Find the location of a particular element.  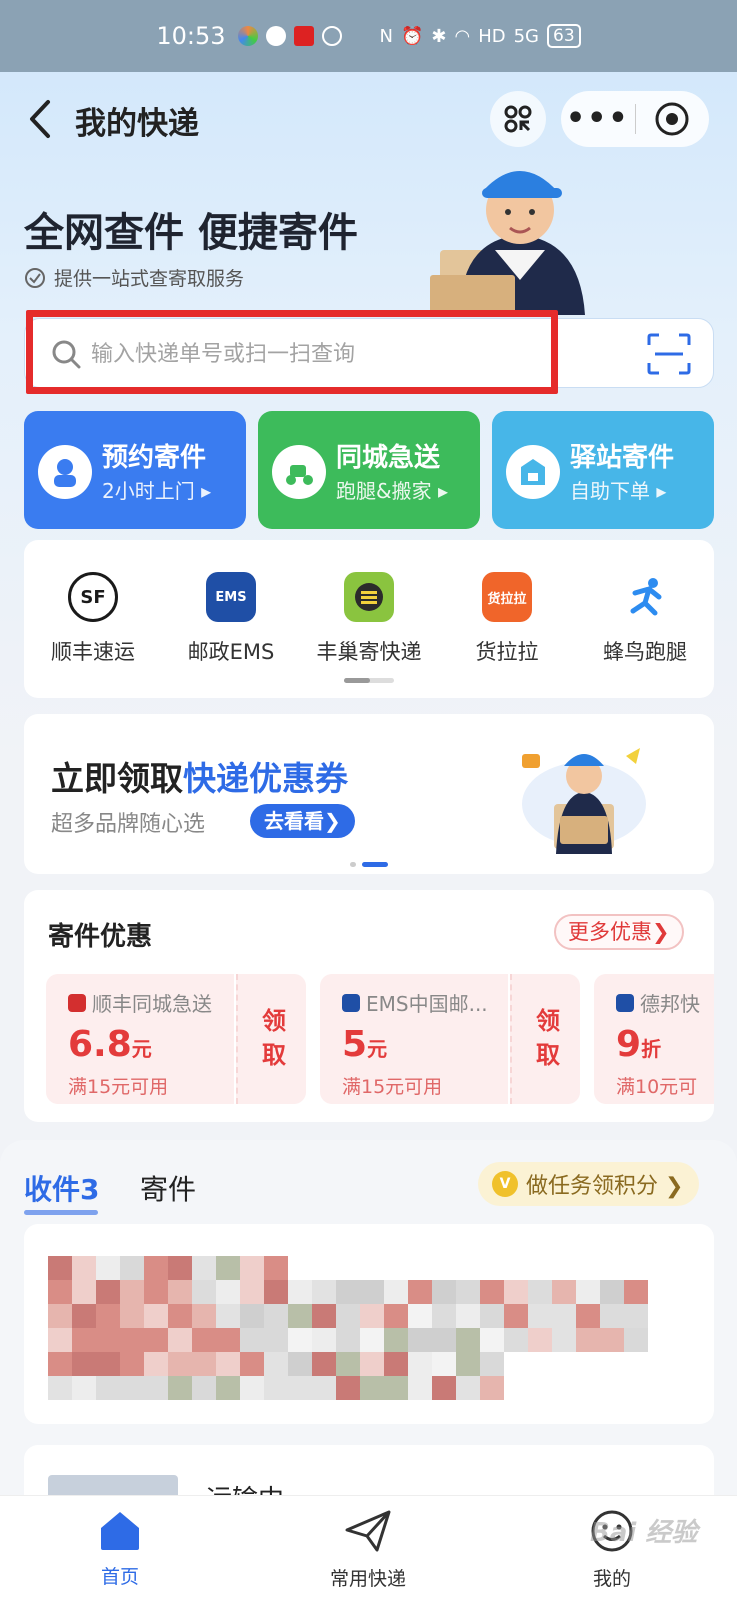

nav-label: 我的 is located at coordinates (611, 1579).